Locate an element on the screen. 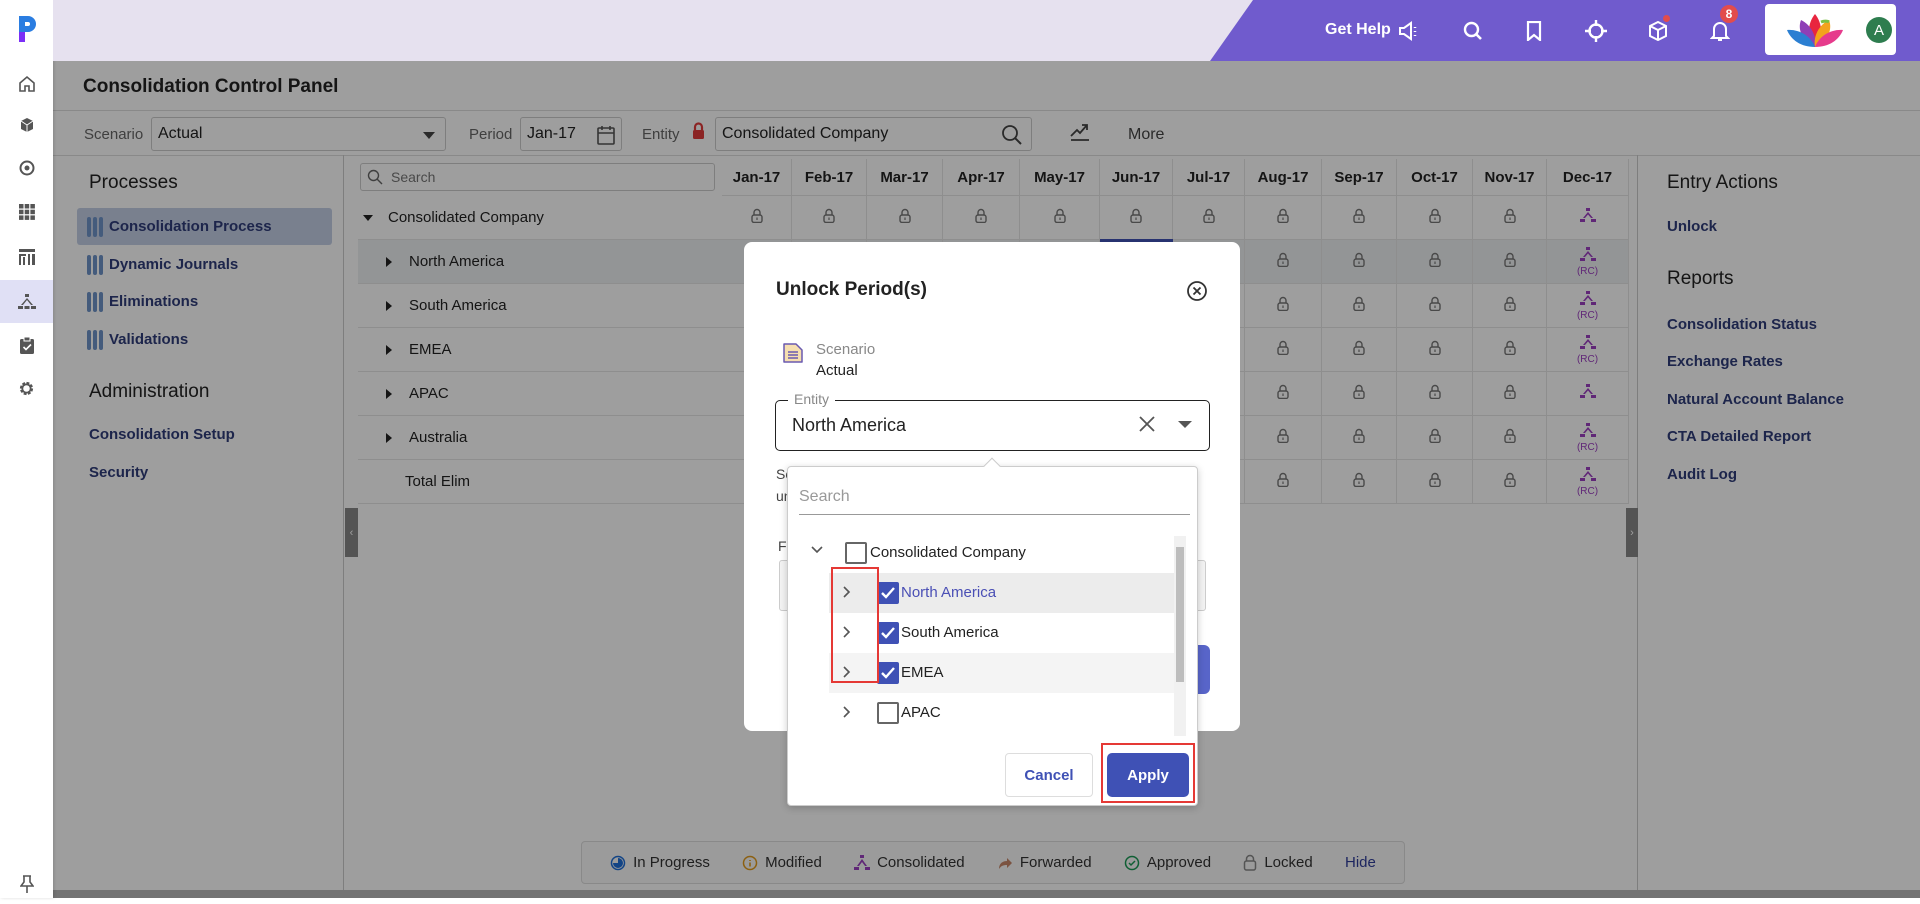 The height and width of the screenshot is (904, 1920). home-icon is located at coordinates (26, 84).